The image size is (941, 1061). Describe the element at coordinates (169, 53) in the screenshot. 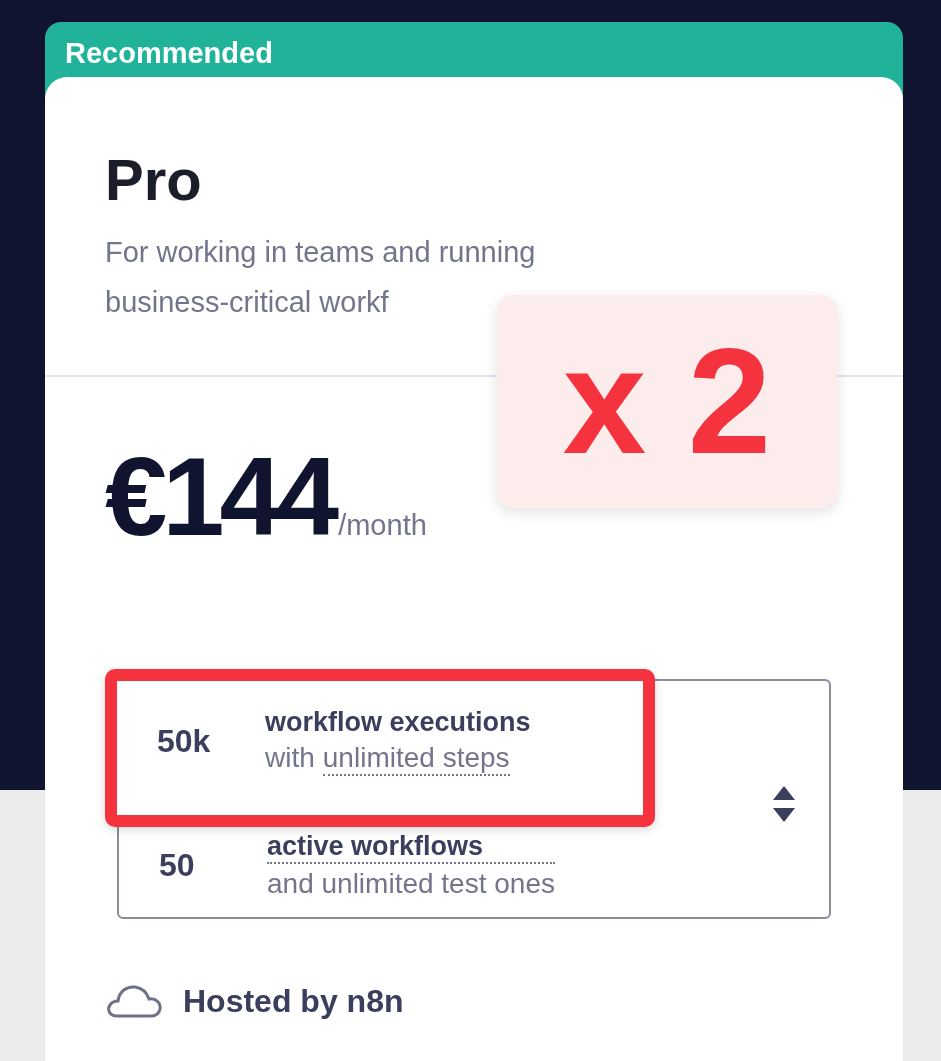

I see `recommended-label: Recommended` at that location.